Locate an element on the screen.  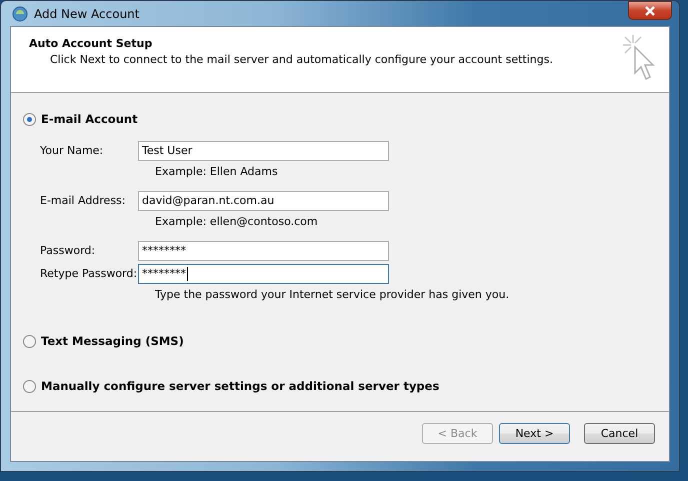
window-title: Add New Account is located at coordinates (87, 13).